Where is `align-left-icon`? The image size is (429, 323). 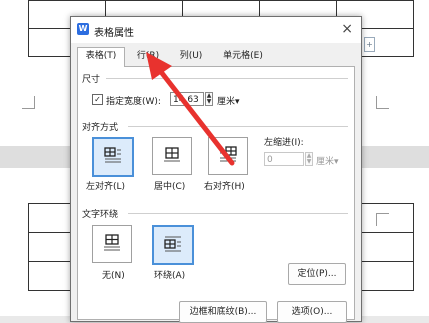 align-left-icon is located at coordinates (112, 155).